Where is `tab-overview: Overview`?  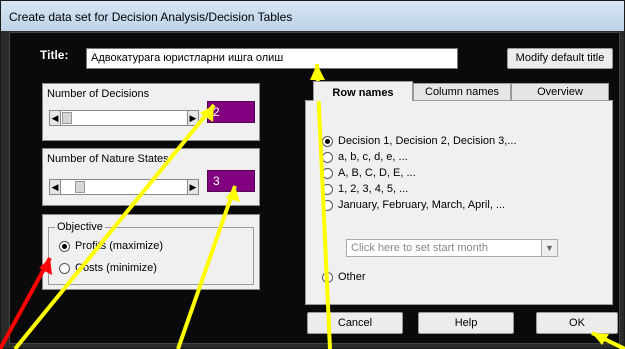 tab-overview: Overview is located at coordinates (560, 91).